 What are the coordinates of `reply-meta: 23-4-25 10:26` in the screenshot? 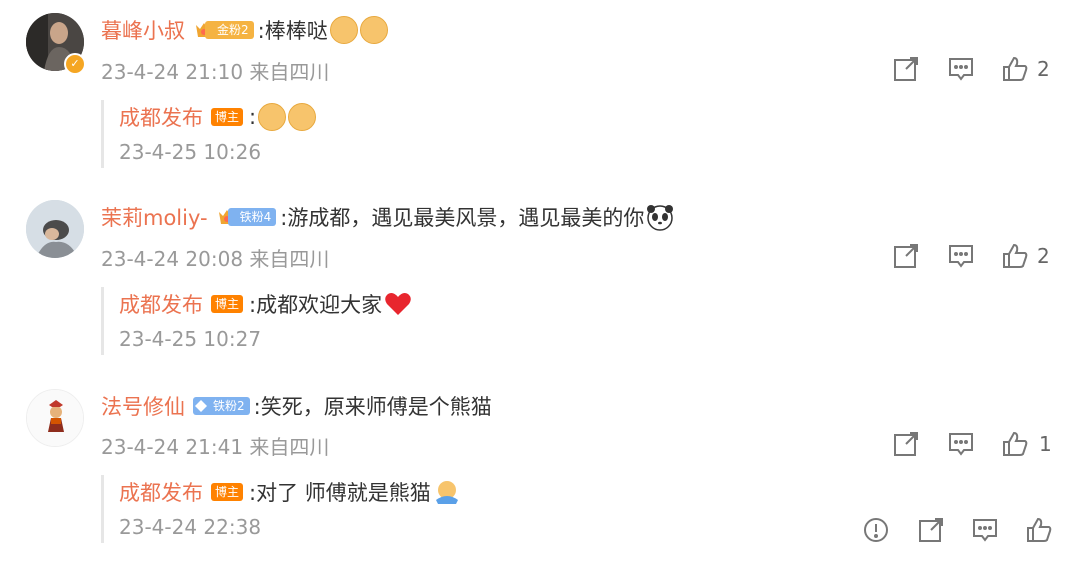 It's located at (190, 152).